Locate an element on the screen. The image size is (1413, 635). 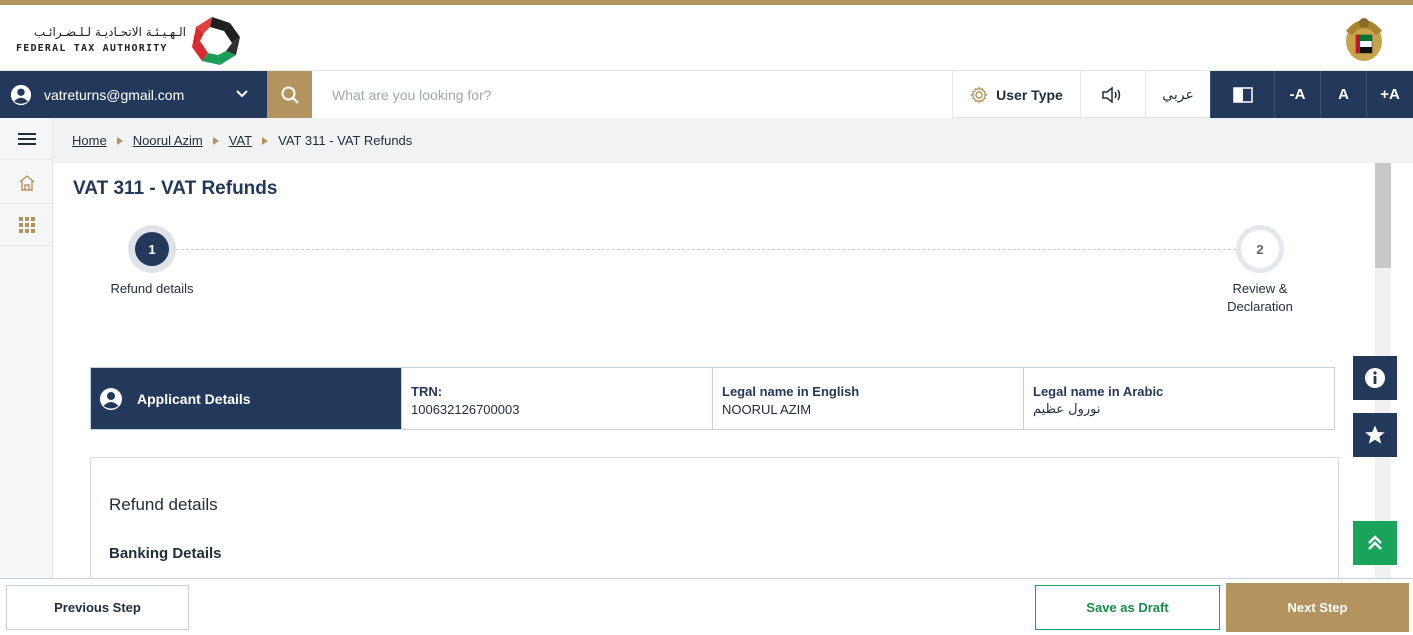
star-icon is located at coordinates (1375, 434).